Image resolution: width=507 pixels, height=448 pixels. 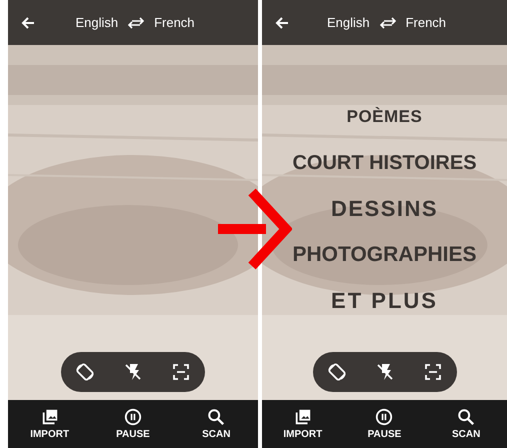 I want to click on translated-text: ET PLUS, so click(x=384, y=301).